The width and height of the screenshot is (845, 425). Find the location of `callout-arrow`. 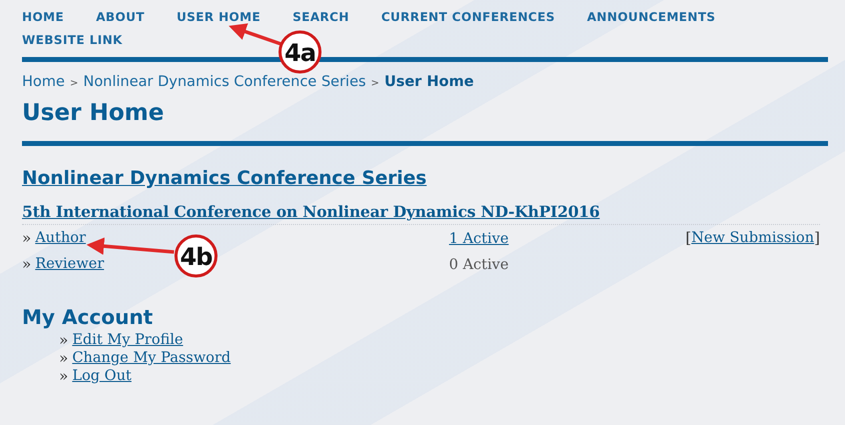

callout-arrow is located at coordinates (255, 34).